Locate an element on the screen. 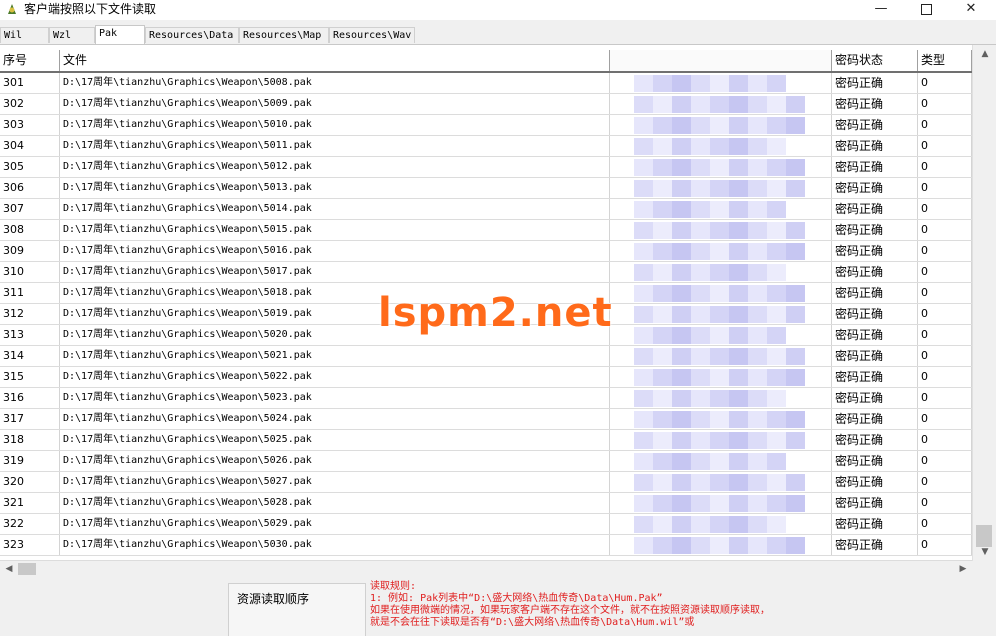  column-header-file: 文件 is located at coordinates (335, 60).